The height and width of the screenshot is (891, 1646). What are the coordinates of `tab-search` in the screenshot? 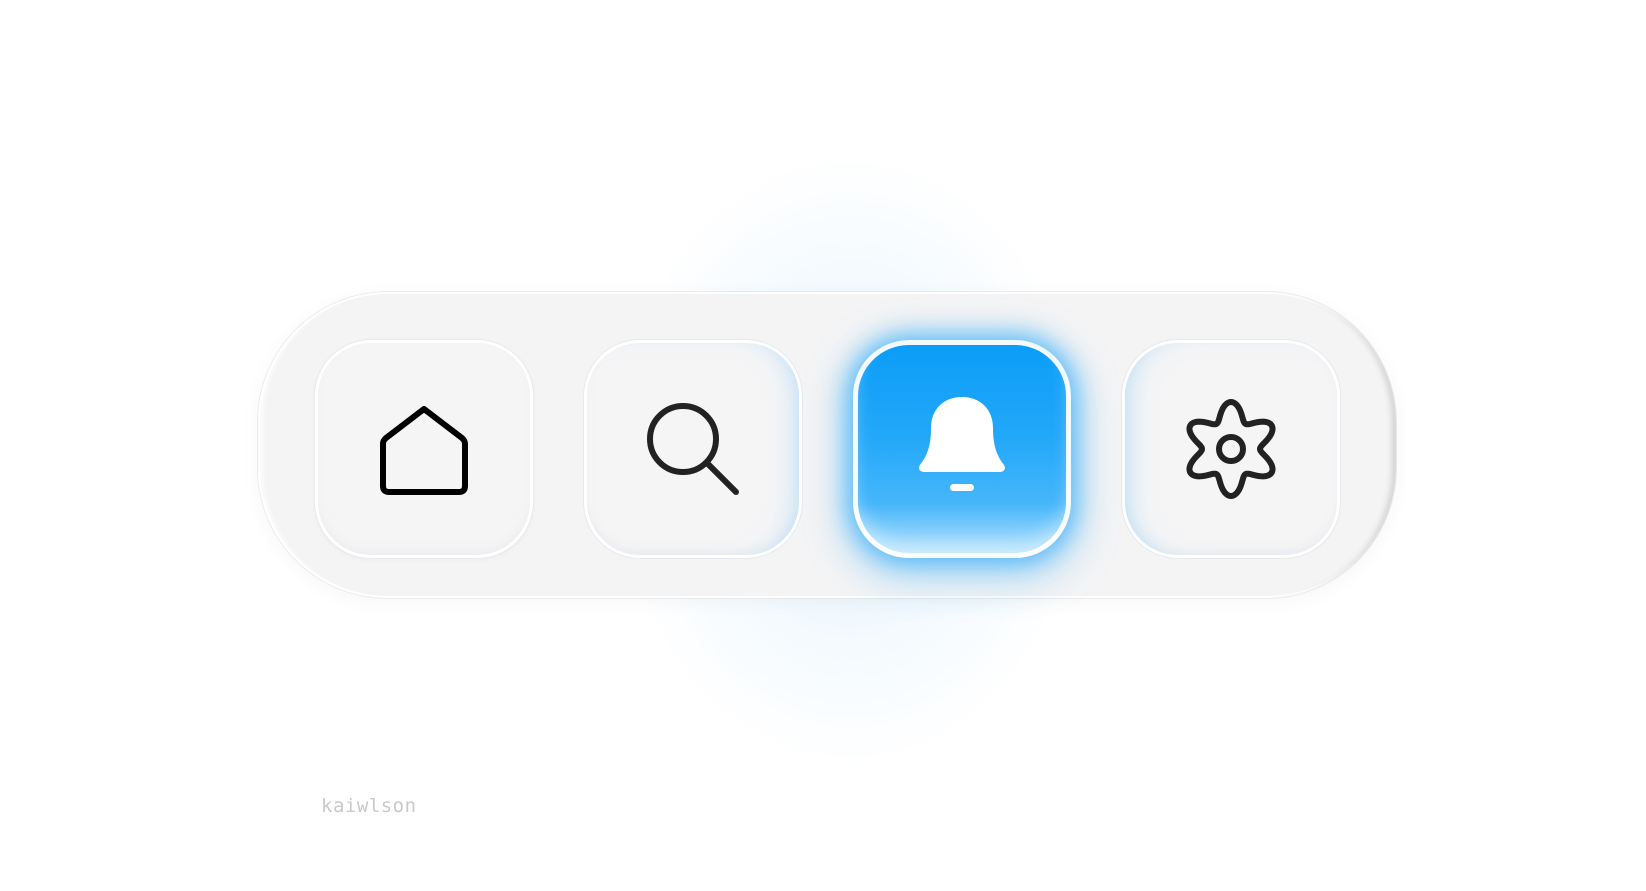 It's located at (693, 449).